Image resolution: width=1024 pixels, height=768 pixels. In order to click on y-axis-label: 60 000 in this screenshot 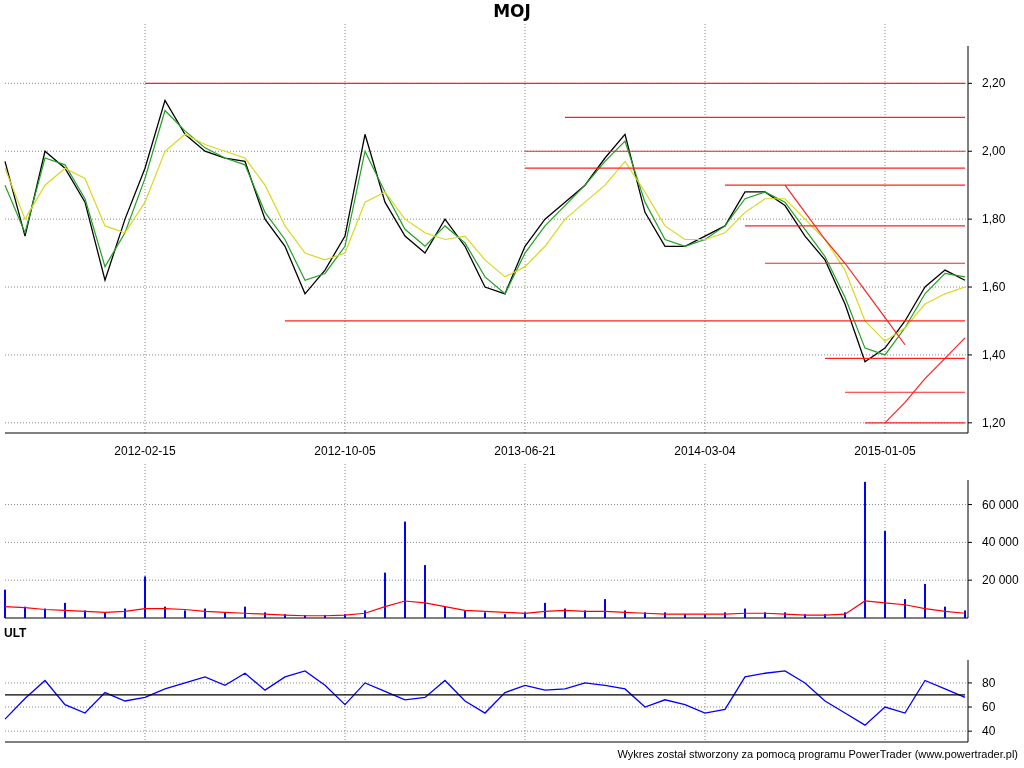, I will do `click(1000, 504)`.